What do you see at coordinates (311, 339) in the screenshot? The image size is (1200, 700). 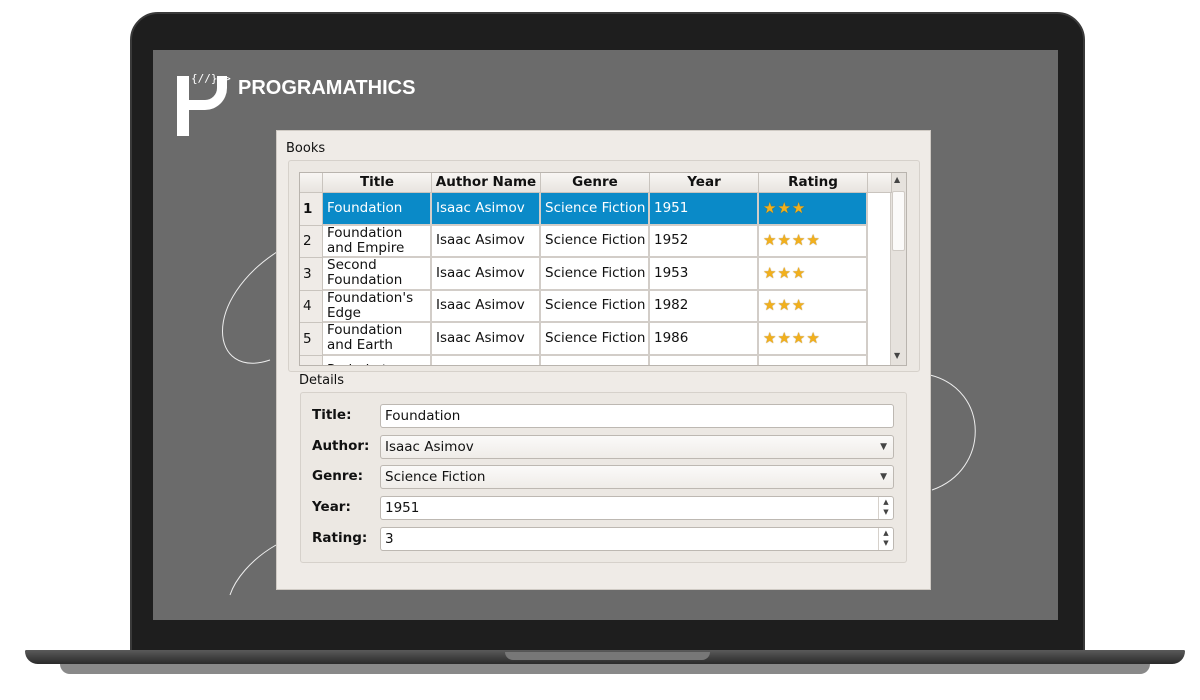 I see `row-header: 5` at bounding box center [311, 339].